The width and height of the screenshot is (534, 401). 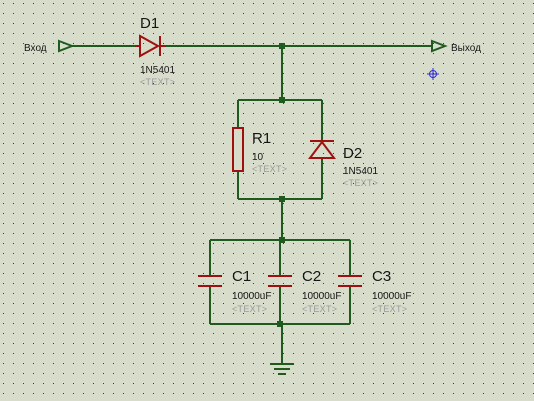 What do you see at coordinates (352, 153) in the screenshot?
I see `diode-d2-ref: D2` at bounding box center [352, 153].